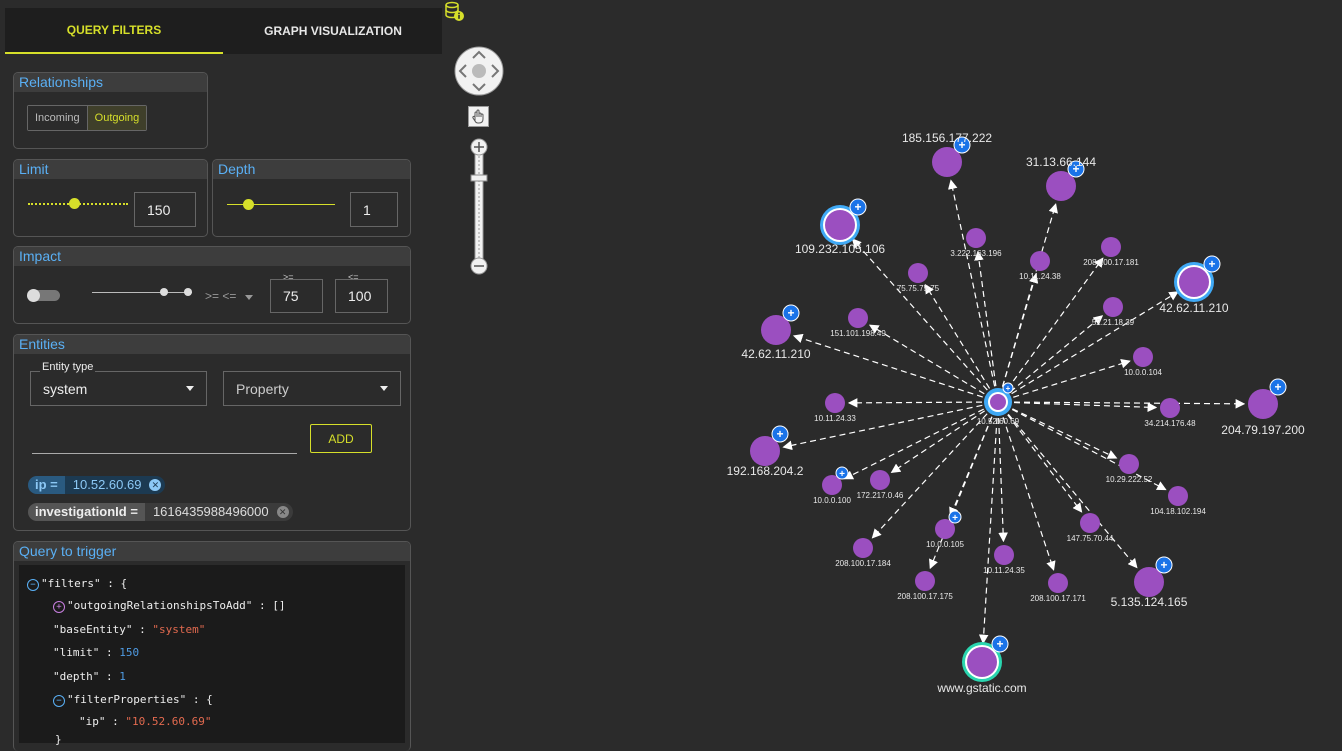 The image size is (1342, 751). Describe the element at coordinates (1263, 407) in the screenshot. I see `graph-node: +204.79.197.200` at that location.